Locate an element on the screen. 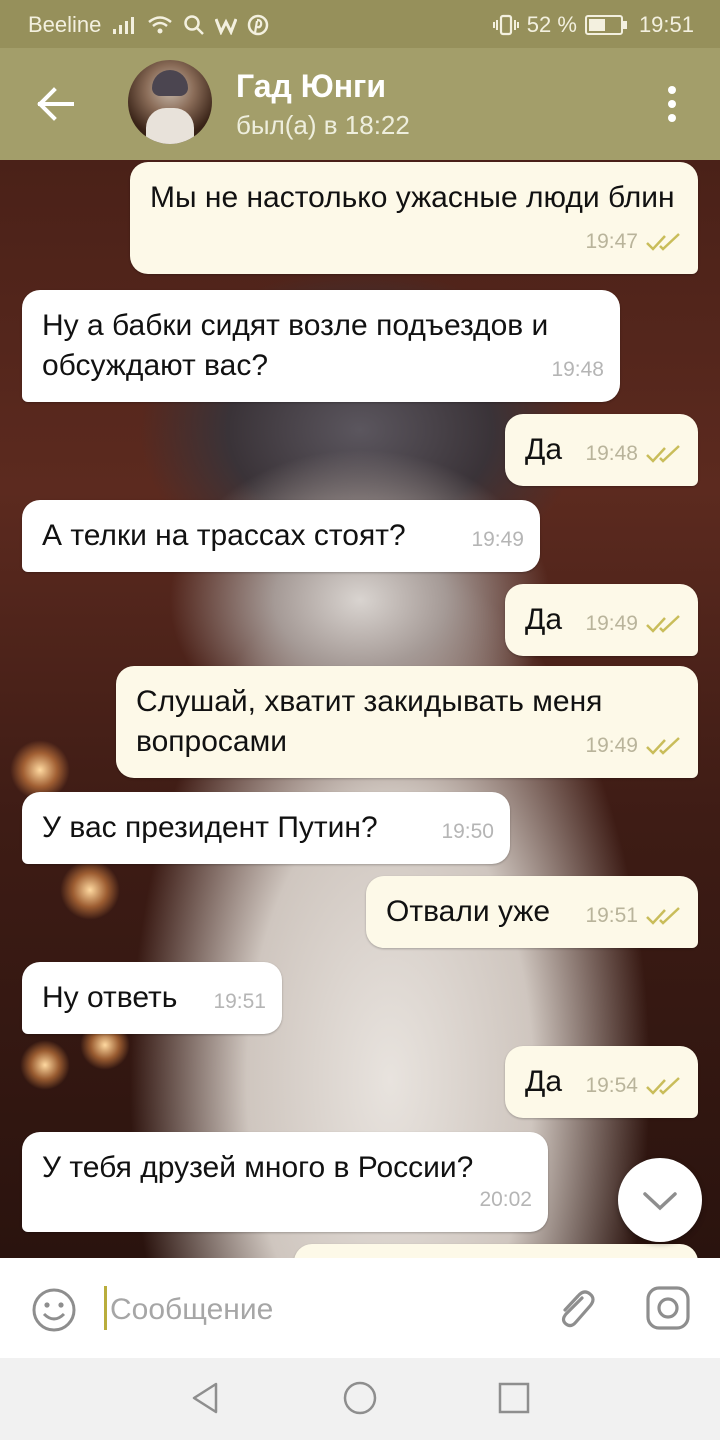 This screenshot has width=720, height=1440. nav-home-icon is located at coordinates (360, 1398).